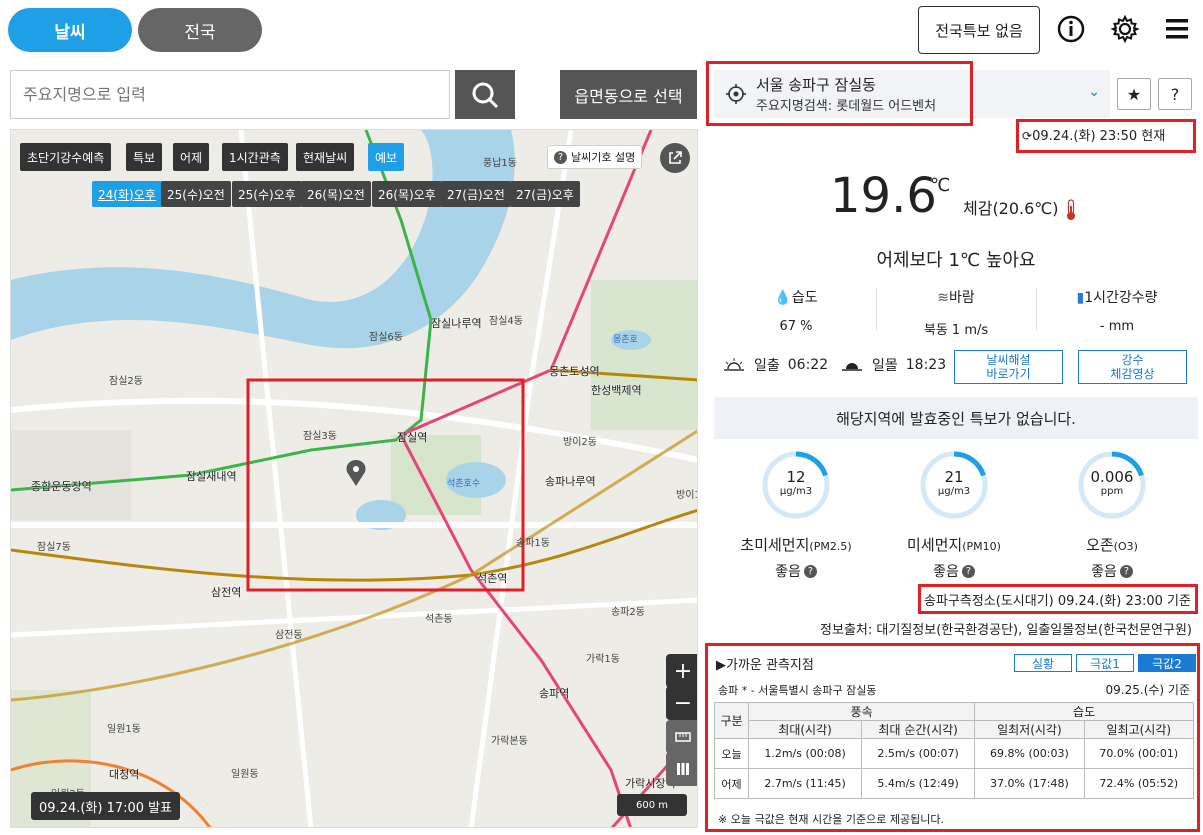  What do you see at coordinates (1008, 367) in the screenshot?
I see `weather-commentary-button: 날씨해설 바로가기` at bounding box center [1008, 367].